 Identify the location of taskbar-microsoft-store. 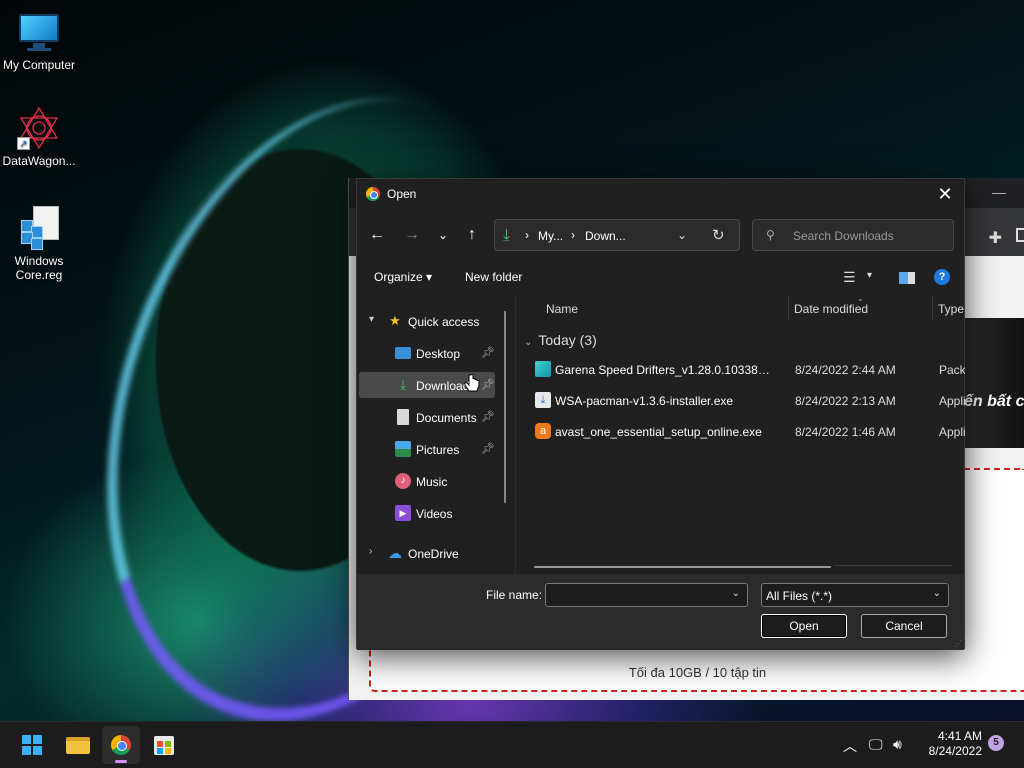
(164, 745).